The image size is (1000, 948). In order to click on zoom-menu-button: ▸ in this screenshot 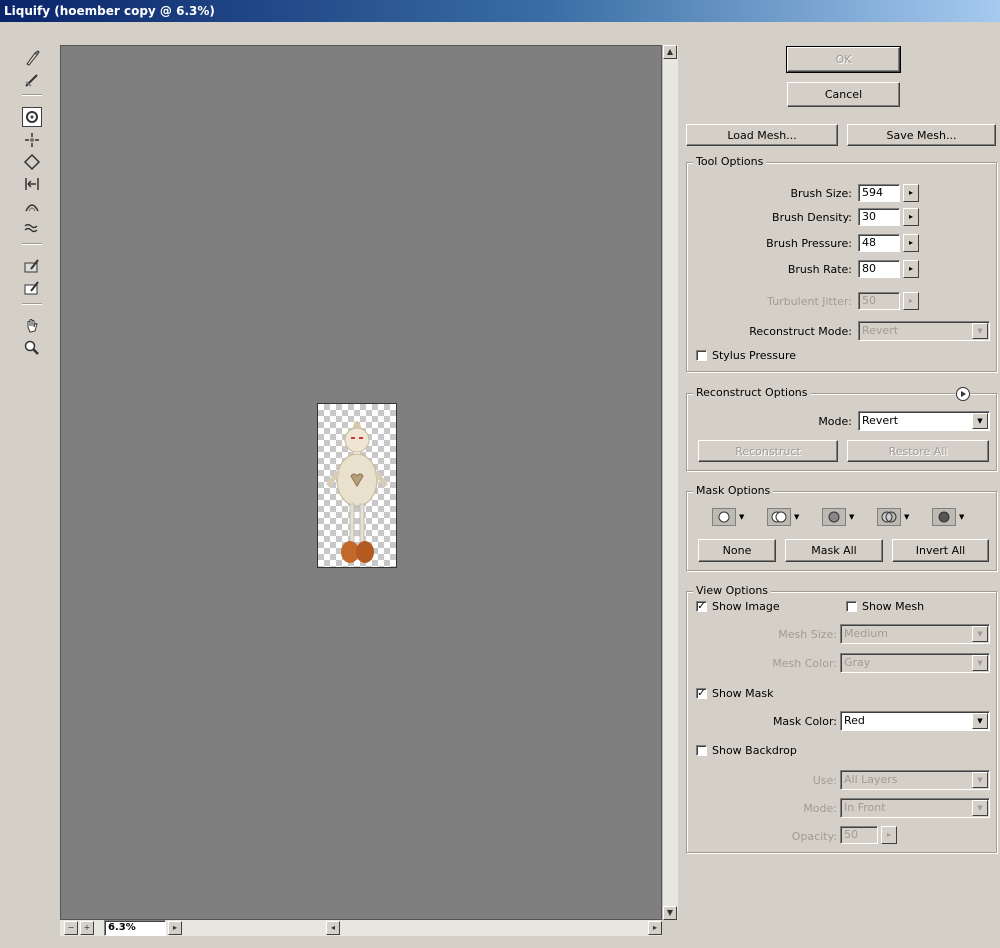, I will do `click(175, 928)`.